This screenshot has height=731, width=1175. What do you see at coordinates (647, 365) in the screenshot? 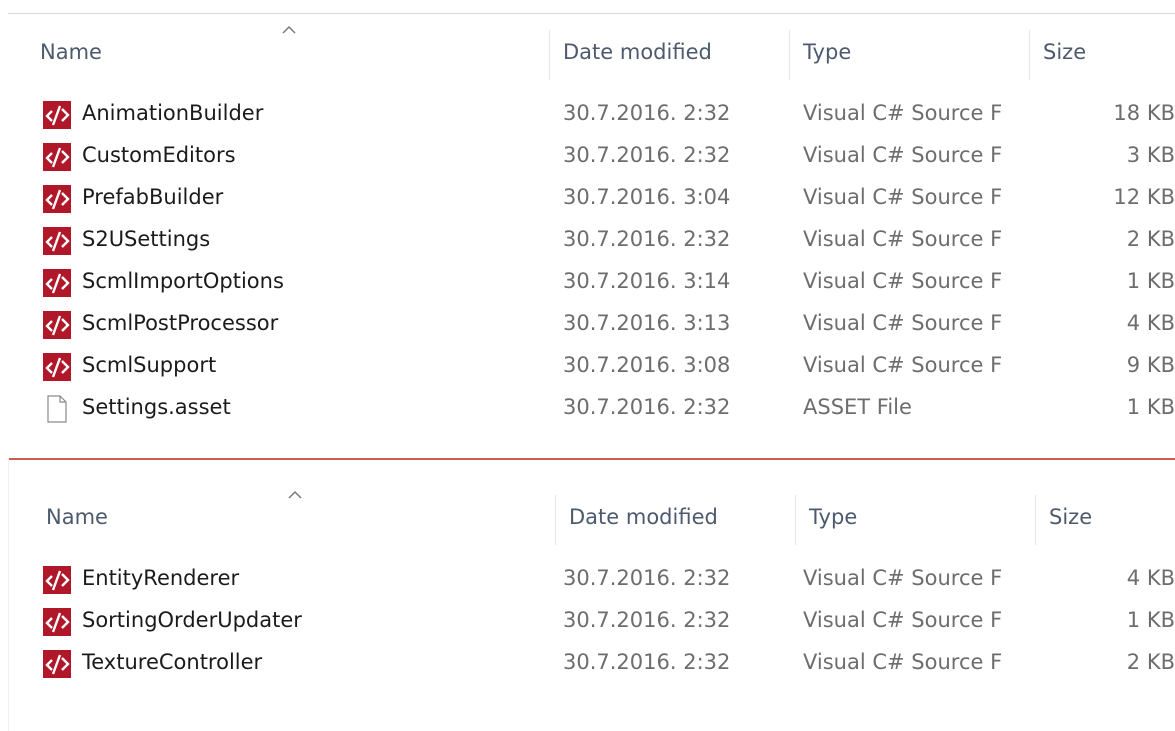
I see `file-date-modified: 30.7.2016. 3:08` at bounding box center [647, 365].